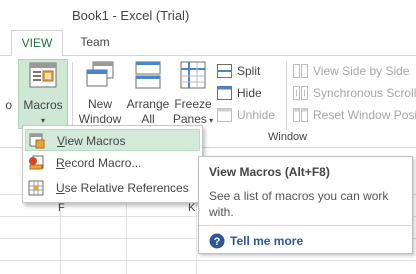  Describe the element at coordinates (95, 43) in the screenshot. I see `tab-team: Team` at that location.